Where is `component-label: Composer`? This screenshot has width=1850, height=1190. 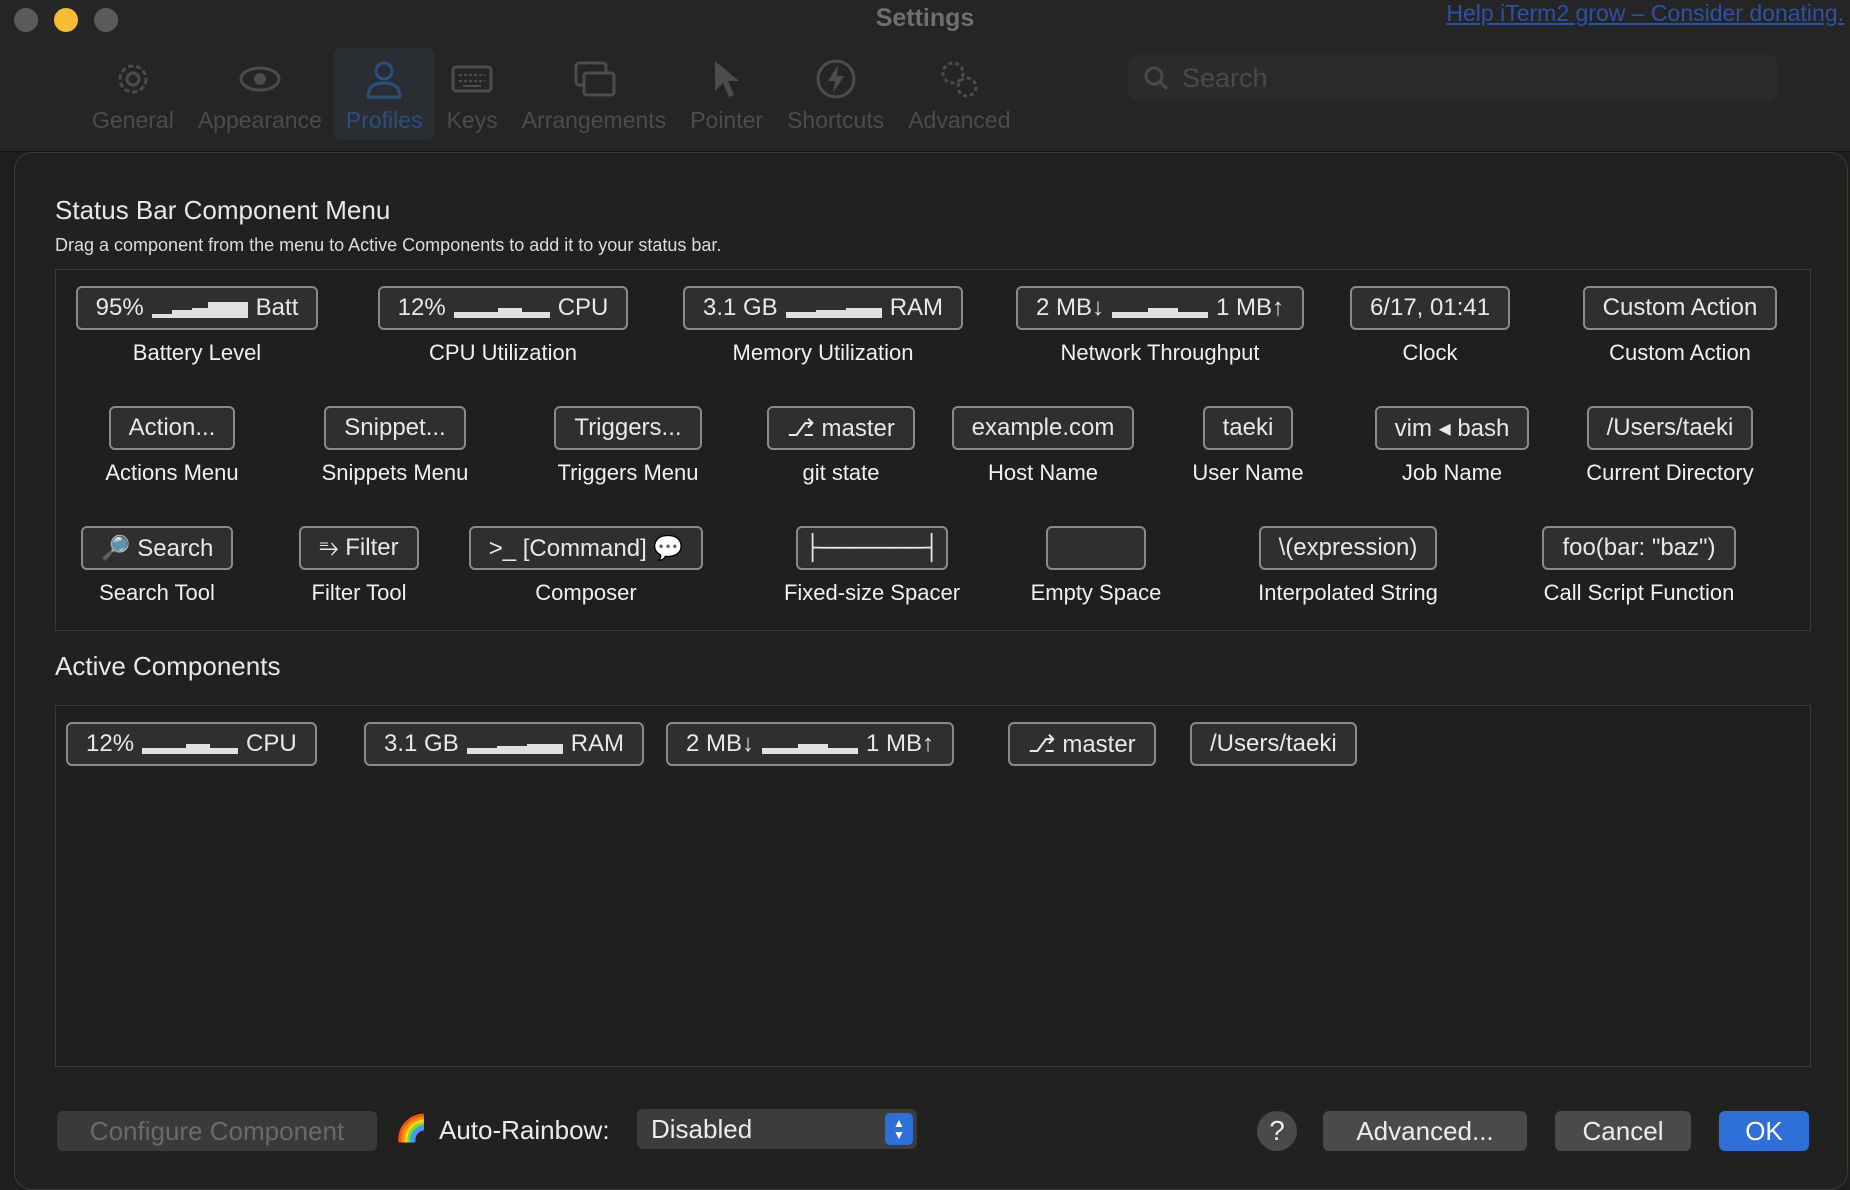
component-label: Composer is located at coordinates (586, 592).